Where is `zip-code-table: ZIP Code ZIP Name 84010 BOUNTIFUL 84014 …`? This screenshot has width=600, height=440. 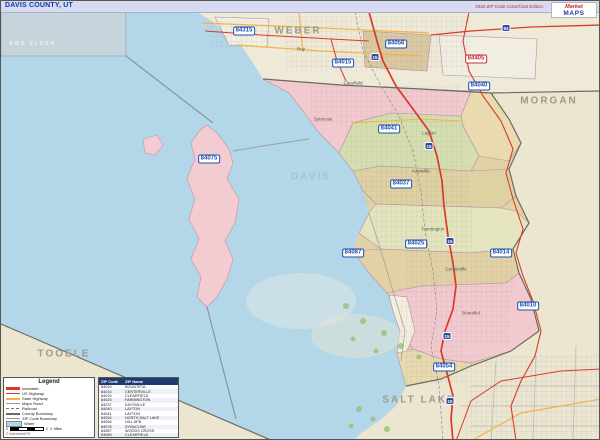
zip-code-table: ZIP Code ZIP Name 84010 BOUNTIFUL 84014 … is located at coordinates (138, 407).